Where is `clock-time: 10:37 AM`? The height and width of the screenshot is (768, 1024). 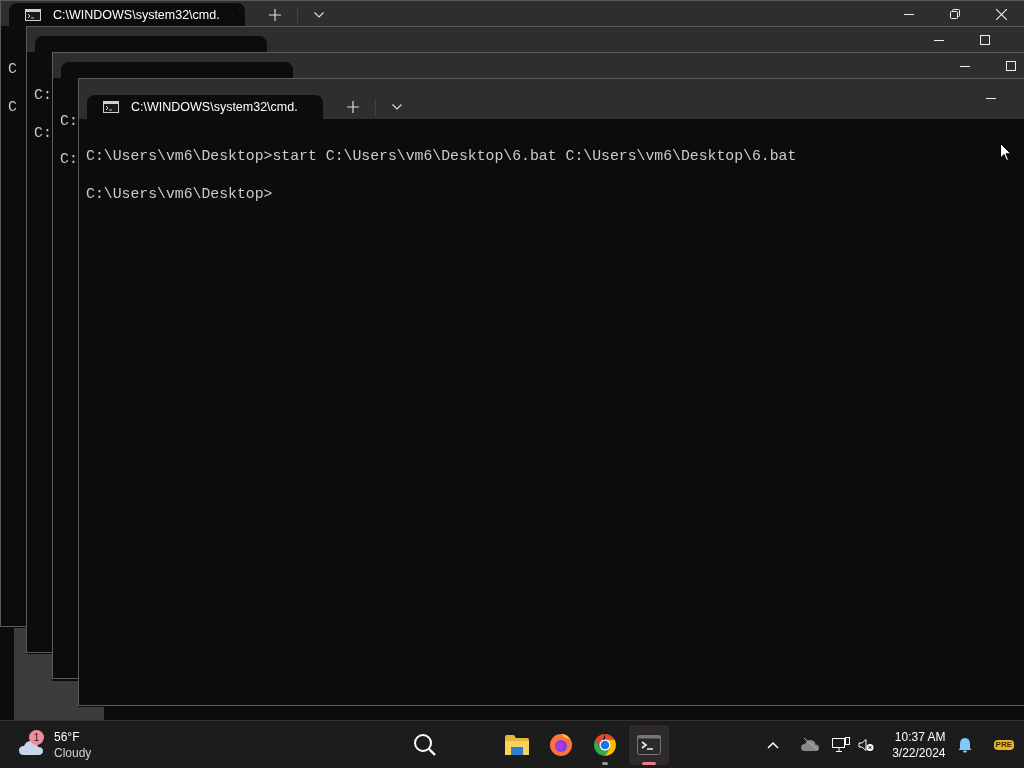
clock-time: 10:37 AM is located at coordinates (920, 736).